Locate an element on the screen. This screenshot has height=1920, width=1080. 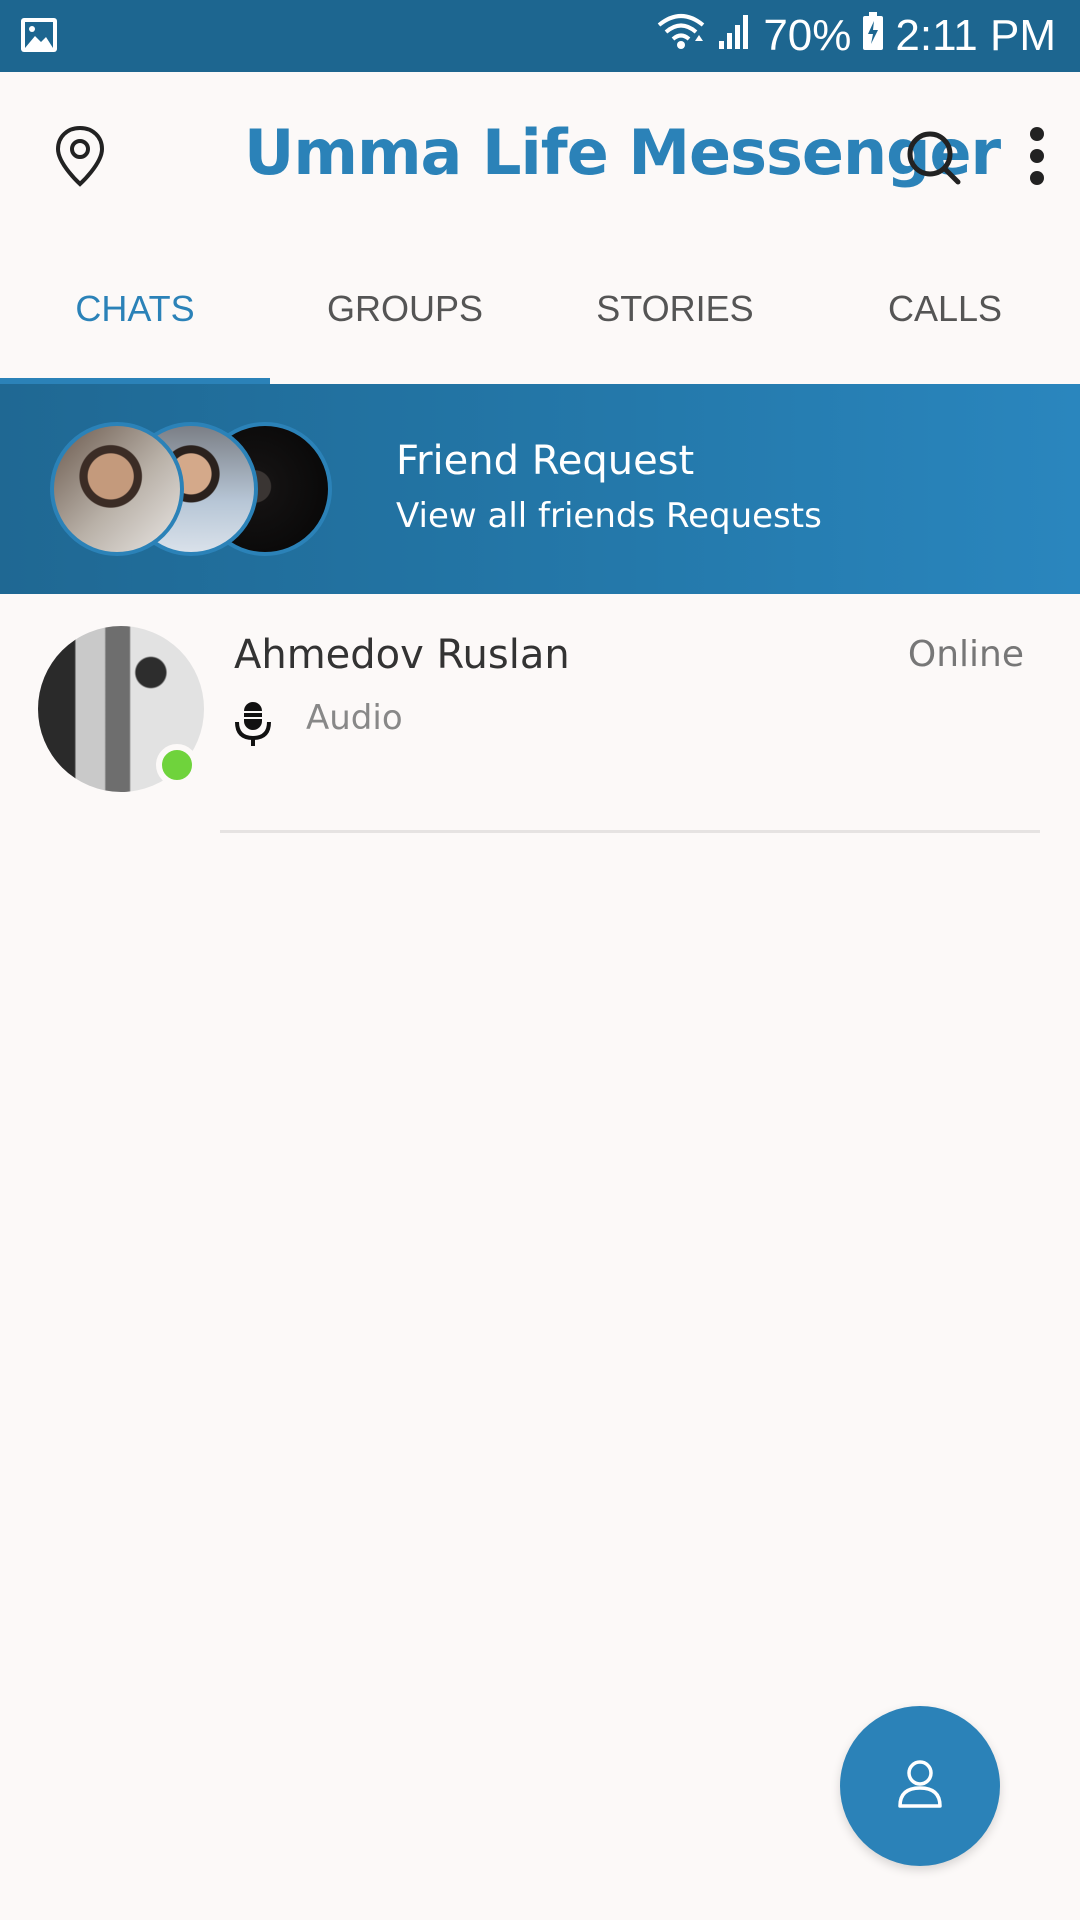
new-contact-fab is located at coordinates (920, 1786).